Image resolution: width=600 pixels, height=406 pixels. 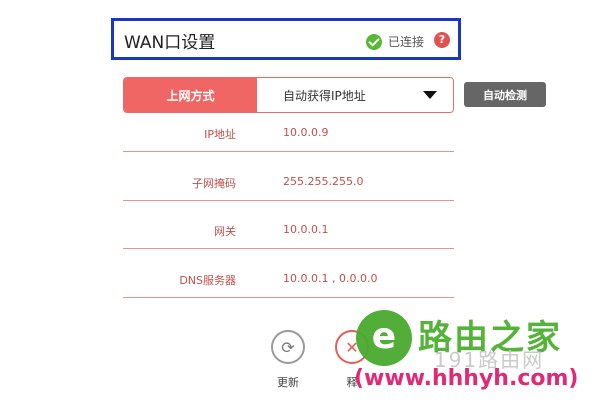 What do you see at coordinates (288, 382) in the screenshot?
I see `refresh-label: 更新` at bounding box center [288, 382].